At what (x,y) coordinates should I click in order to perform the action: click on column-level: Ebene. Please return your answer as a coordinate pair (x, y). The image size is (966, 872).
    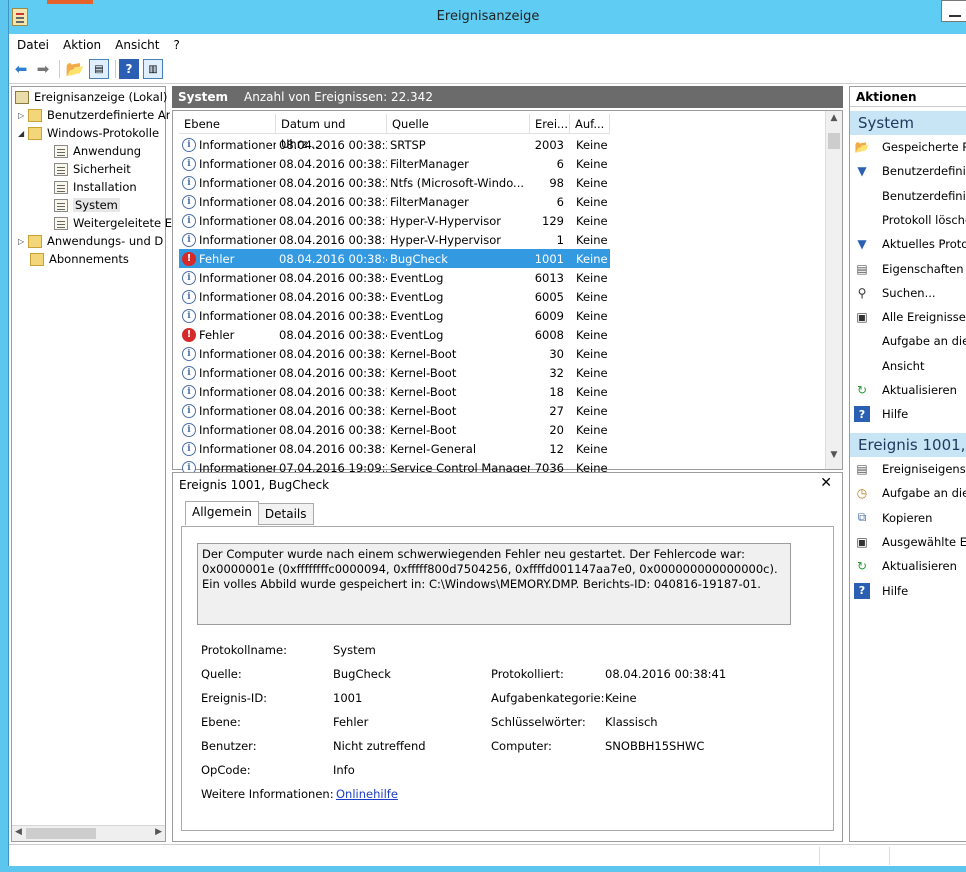
    Looking at the image, I should click on (227, 124).